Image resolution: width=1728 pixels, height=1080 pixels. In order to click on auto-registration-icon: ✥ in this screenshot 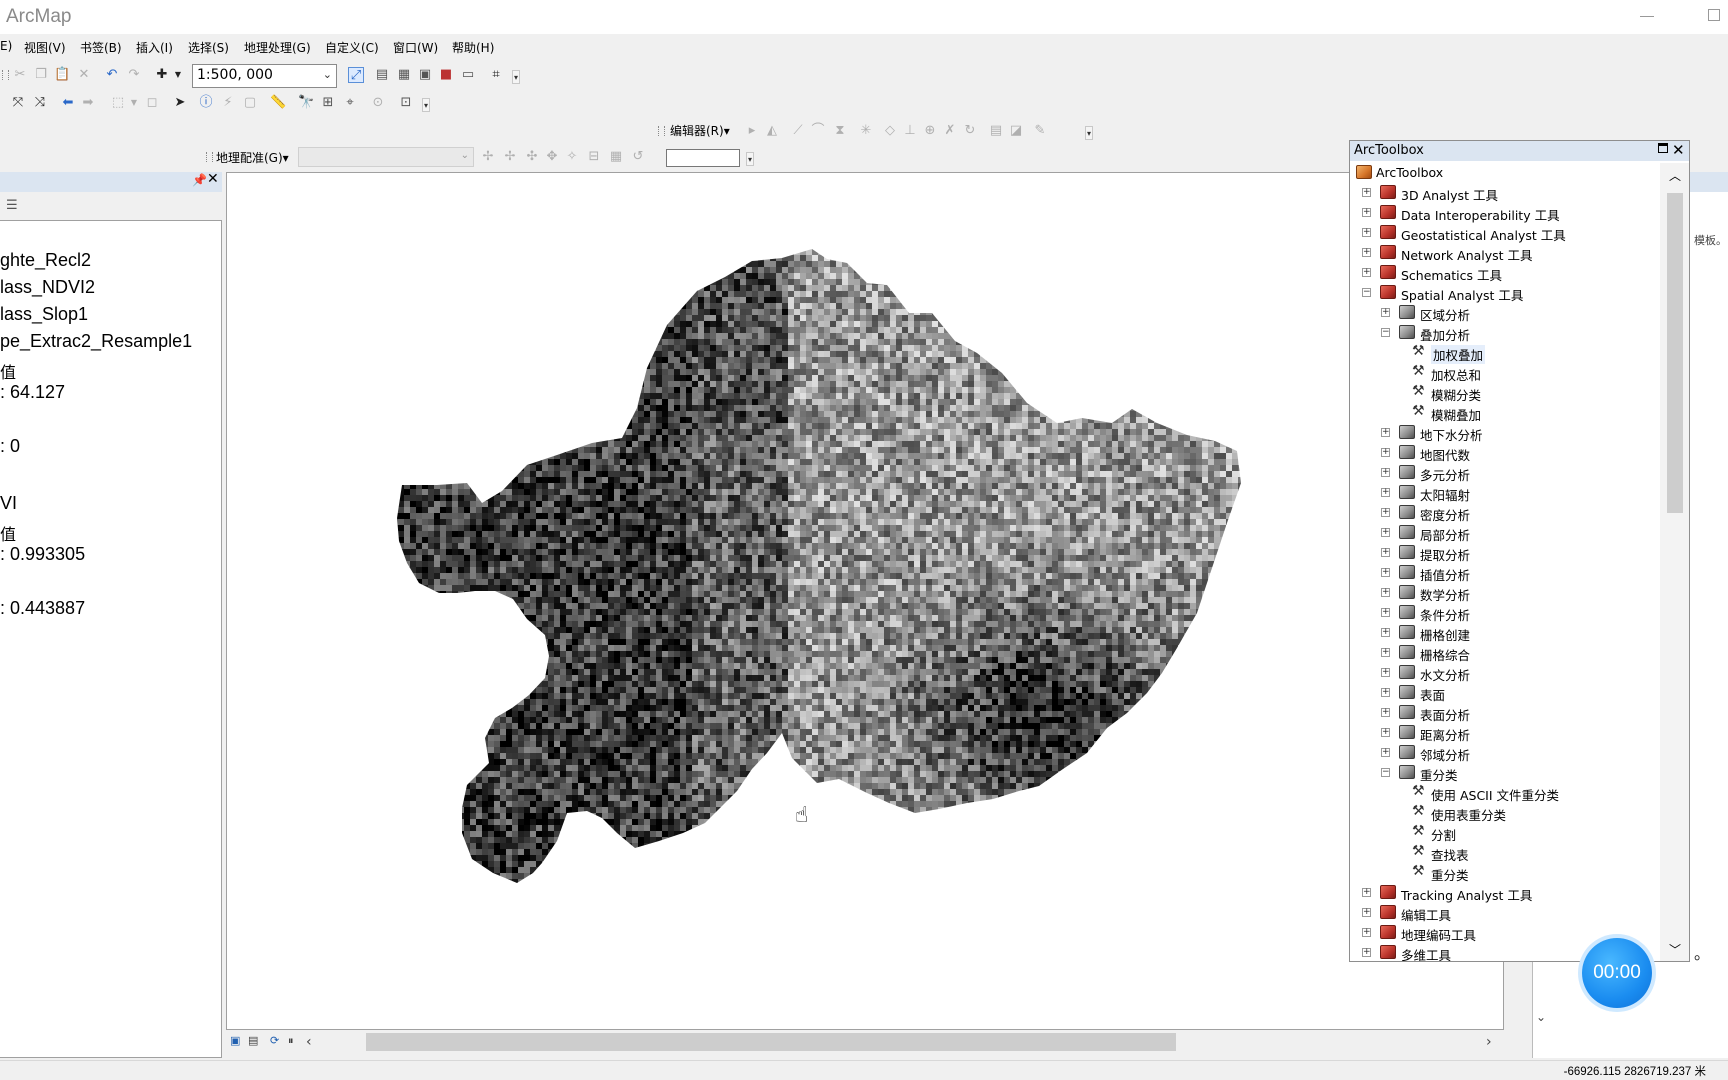, I will do `click(552, 157)`.